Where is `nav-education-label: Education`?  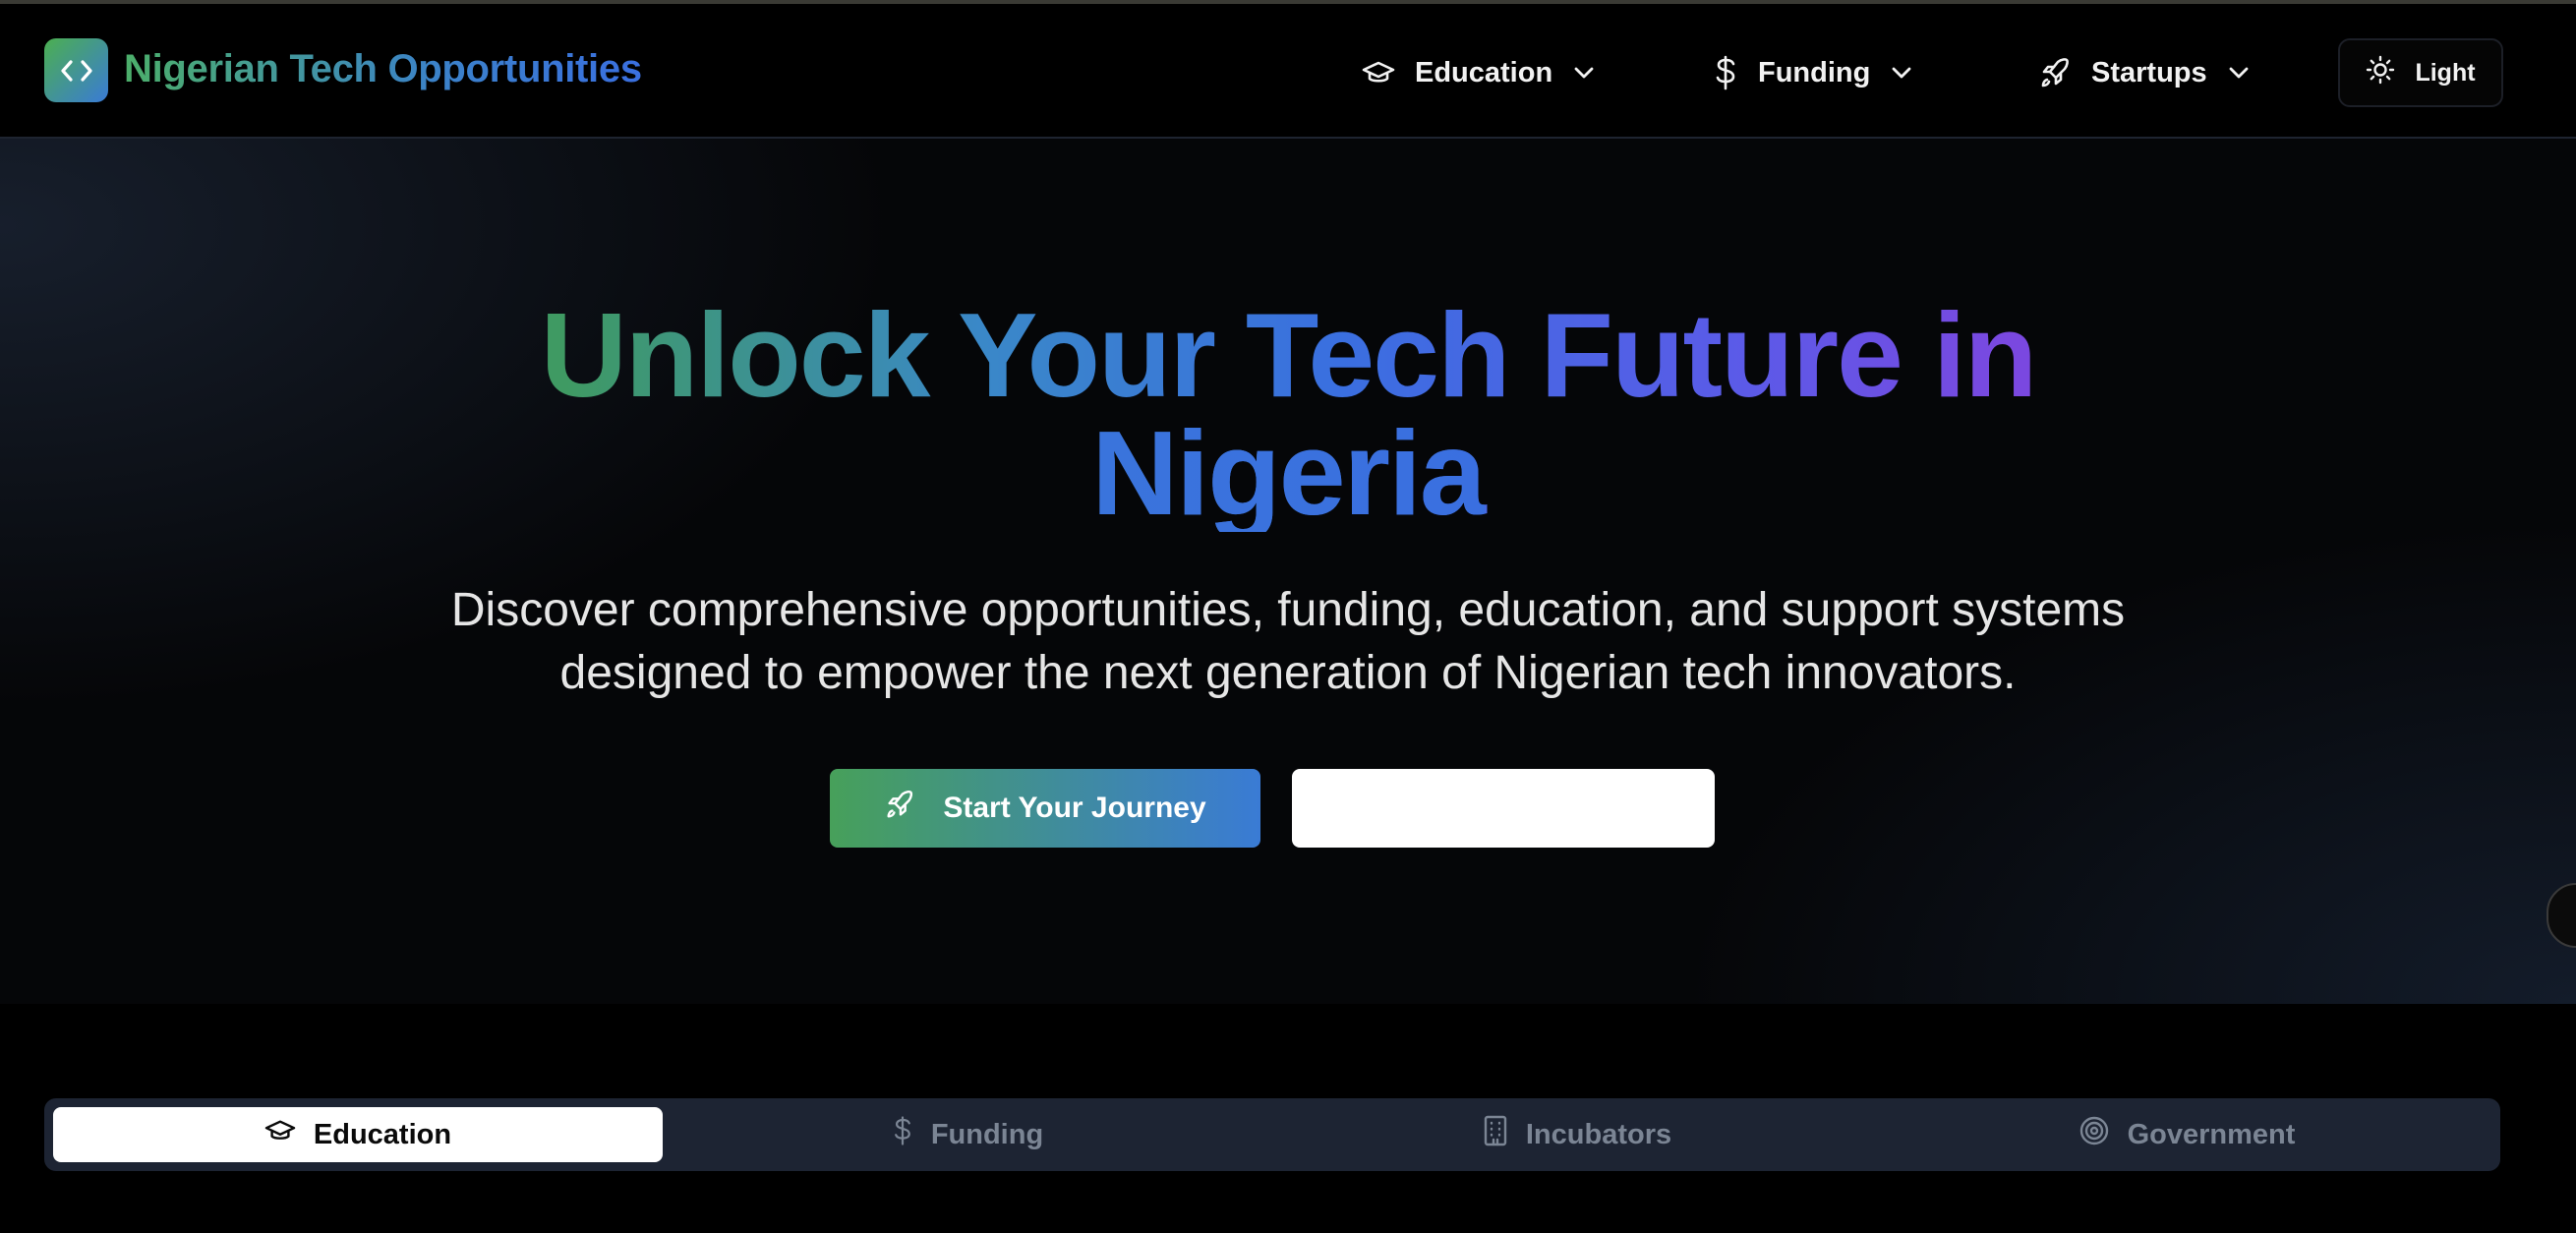
nav-education-label: Education is located at coordinates (1484, 72).